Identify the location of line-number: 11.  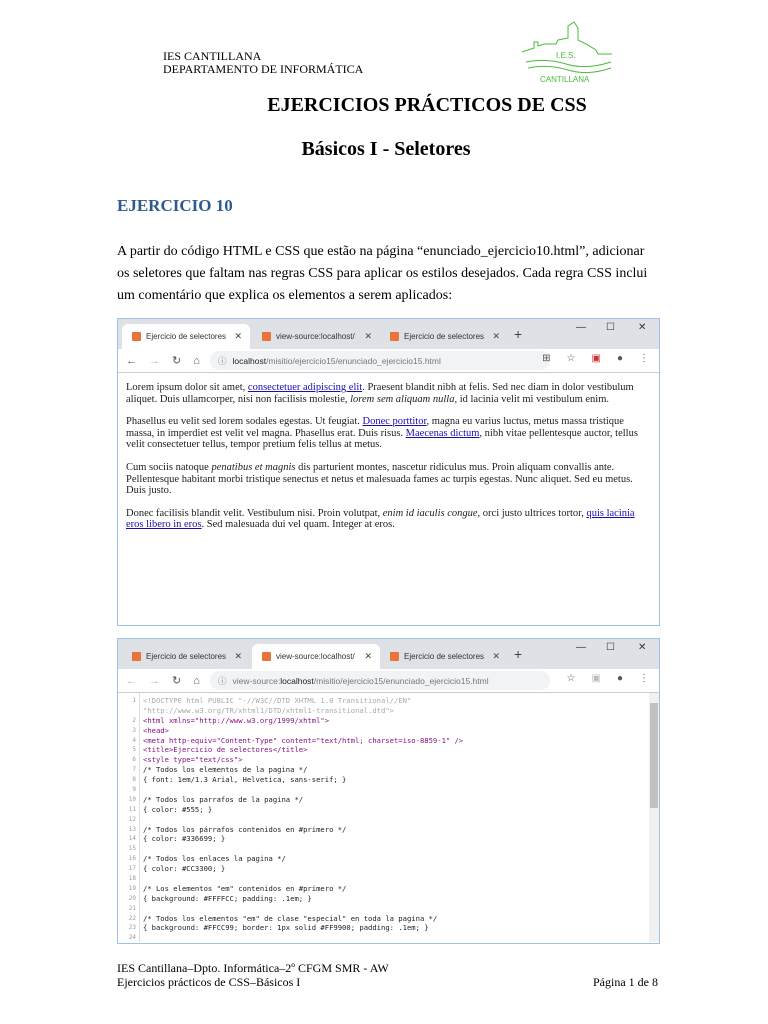
(132, 809).